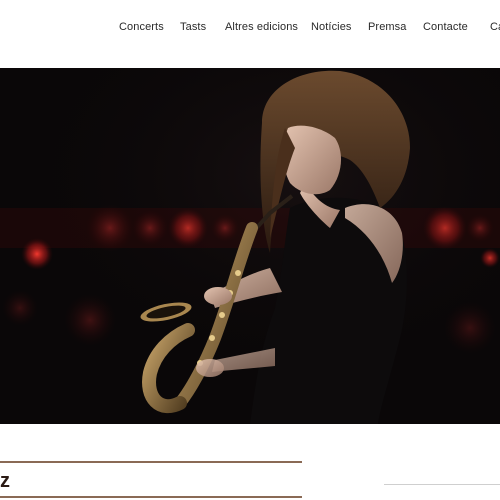 The height and width of the screenshot is (500, 500). I want to click on nav-item-noticies: Notícies, so click(331, 27).